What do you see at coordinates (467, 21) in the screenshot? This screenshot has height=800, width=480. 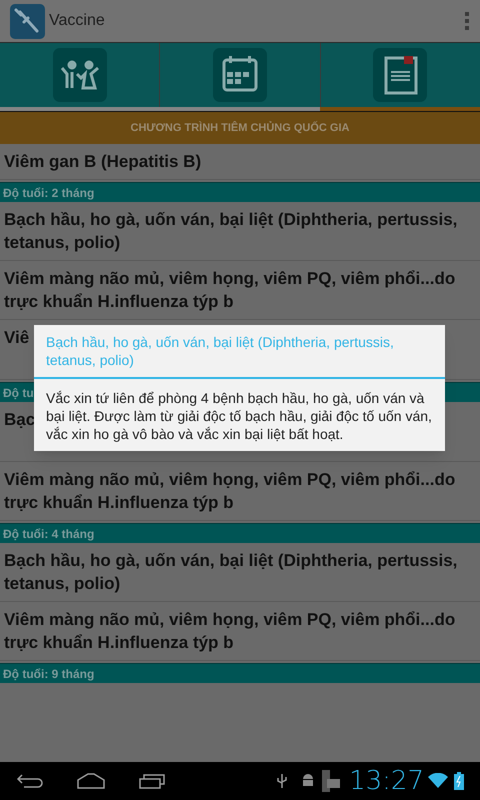 I see `overflow-menu-icon` at bounding box center [467, 21].